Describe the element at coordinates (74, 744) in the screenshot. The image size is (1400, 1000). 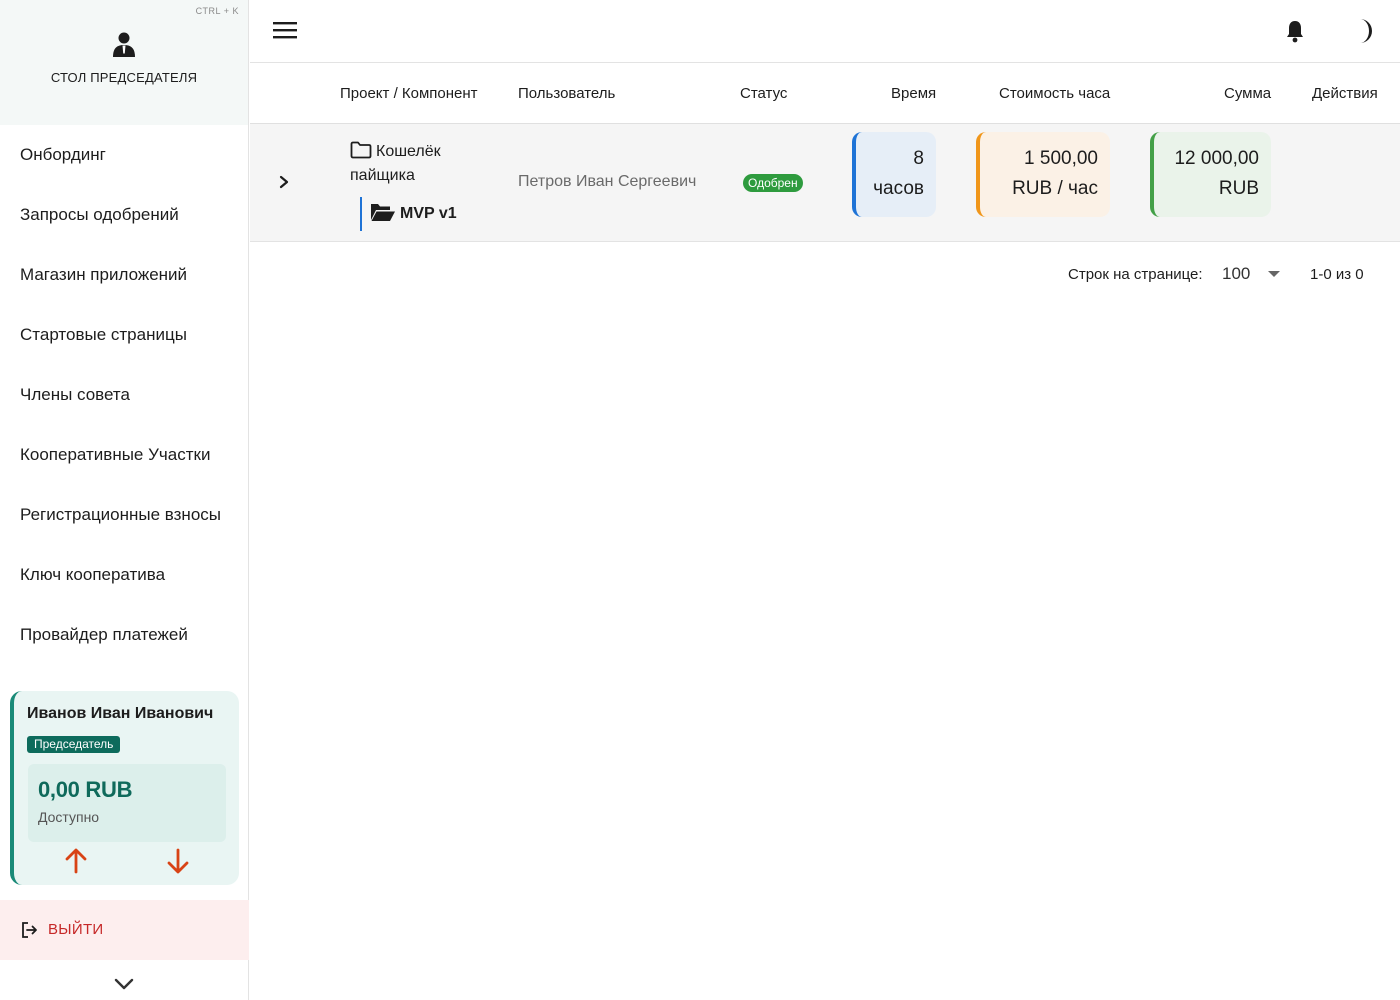
I see `role-badge: Председатель` at that location.